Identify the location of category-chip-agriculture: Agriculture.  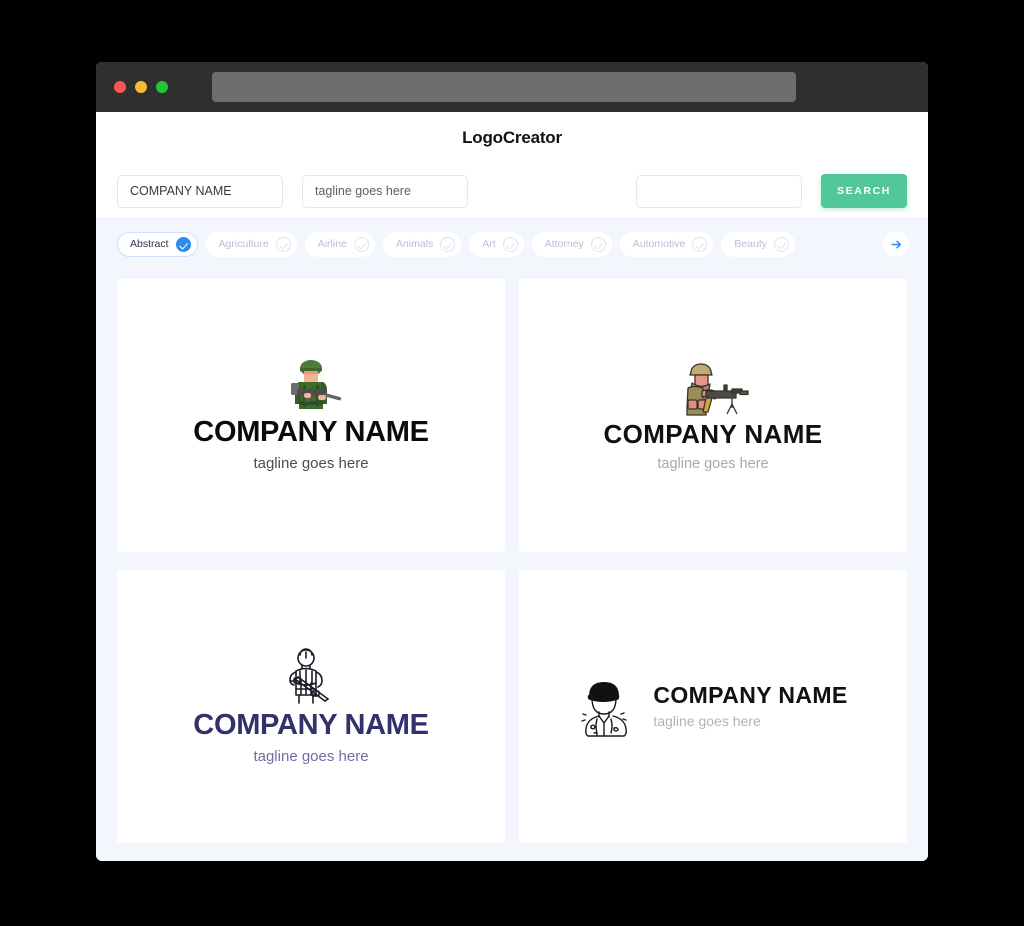
(251, 244).